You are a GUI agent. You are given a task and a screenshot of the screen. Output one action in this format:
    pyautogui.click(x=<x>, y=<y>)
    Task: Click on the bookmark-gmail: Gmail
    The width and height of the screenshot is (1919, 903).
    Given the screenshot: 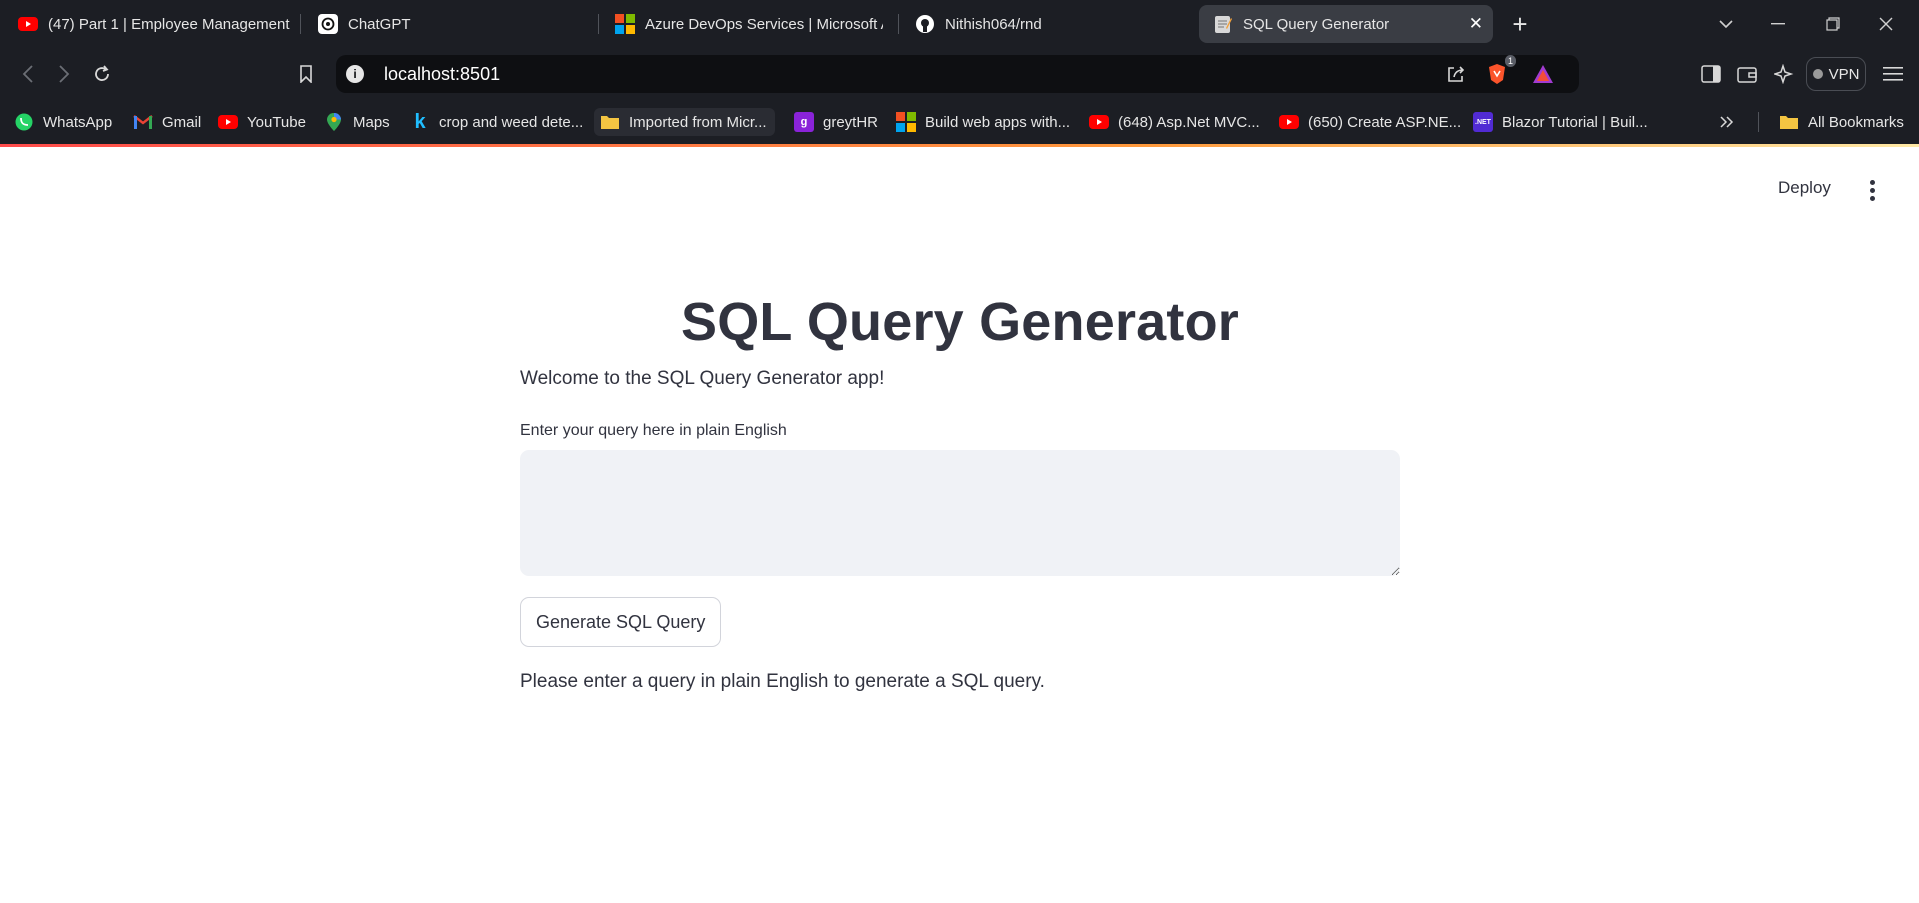 What is the action you would take?
    pyautogui.click(x=167, y=122)
    